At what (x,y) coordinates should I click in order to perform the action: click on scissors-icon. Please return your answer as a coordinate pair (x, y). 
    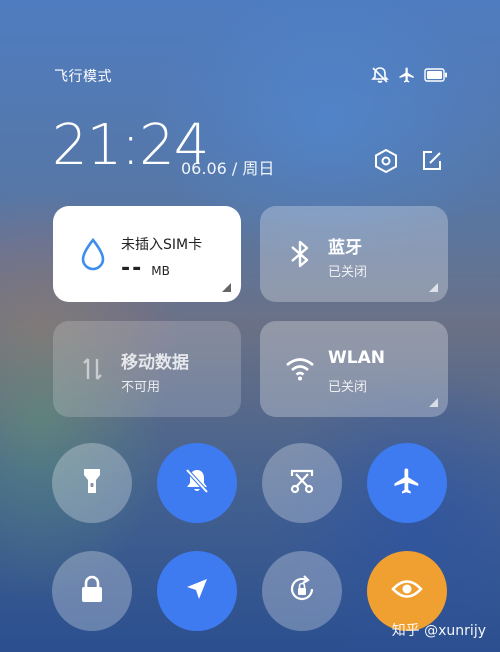
    Looking at the image, I should click on (302, 483).